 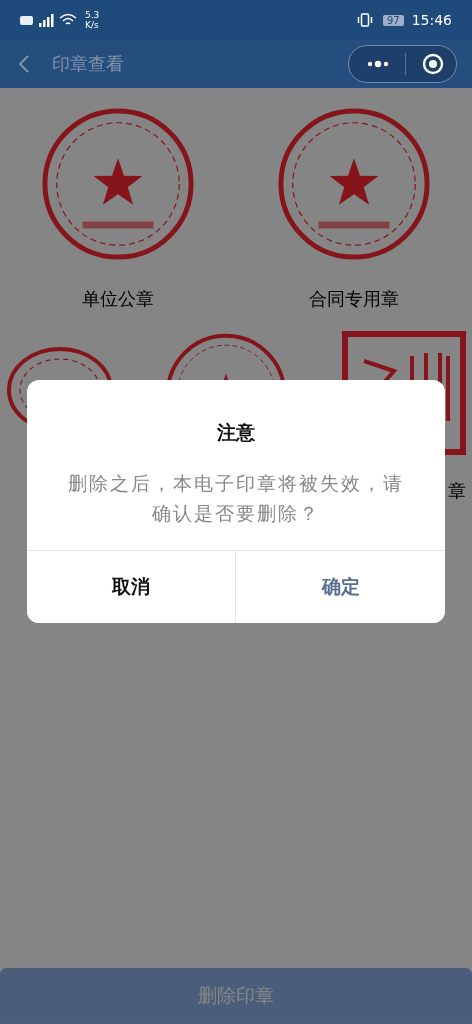 I want to click on more-icon, so click(x=378, y=64).